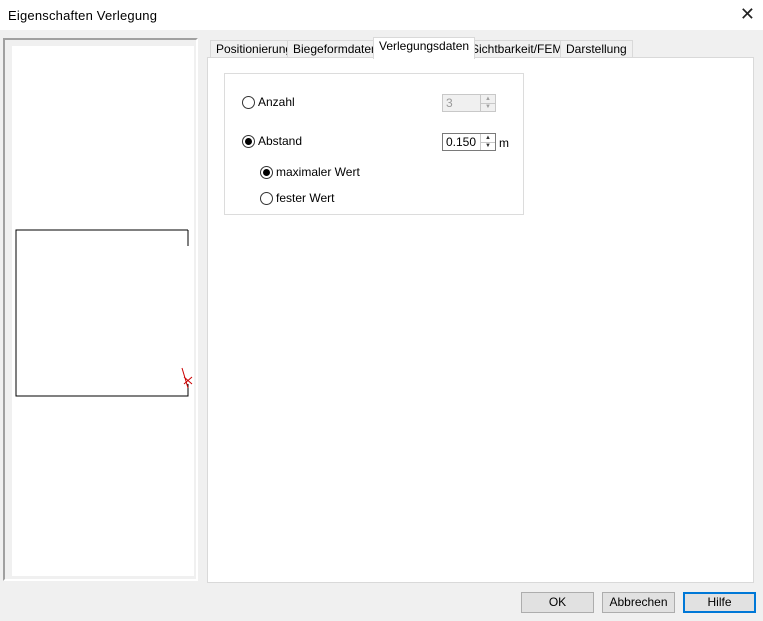 This screenshot has width=763, height=621. What do you see at coordinates (557, 602) in the screenshot?
I see `ok-button: OK` at bounding box center [557, 602].